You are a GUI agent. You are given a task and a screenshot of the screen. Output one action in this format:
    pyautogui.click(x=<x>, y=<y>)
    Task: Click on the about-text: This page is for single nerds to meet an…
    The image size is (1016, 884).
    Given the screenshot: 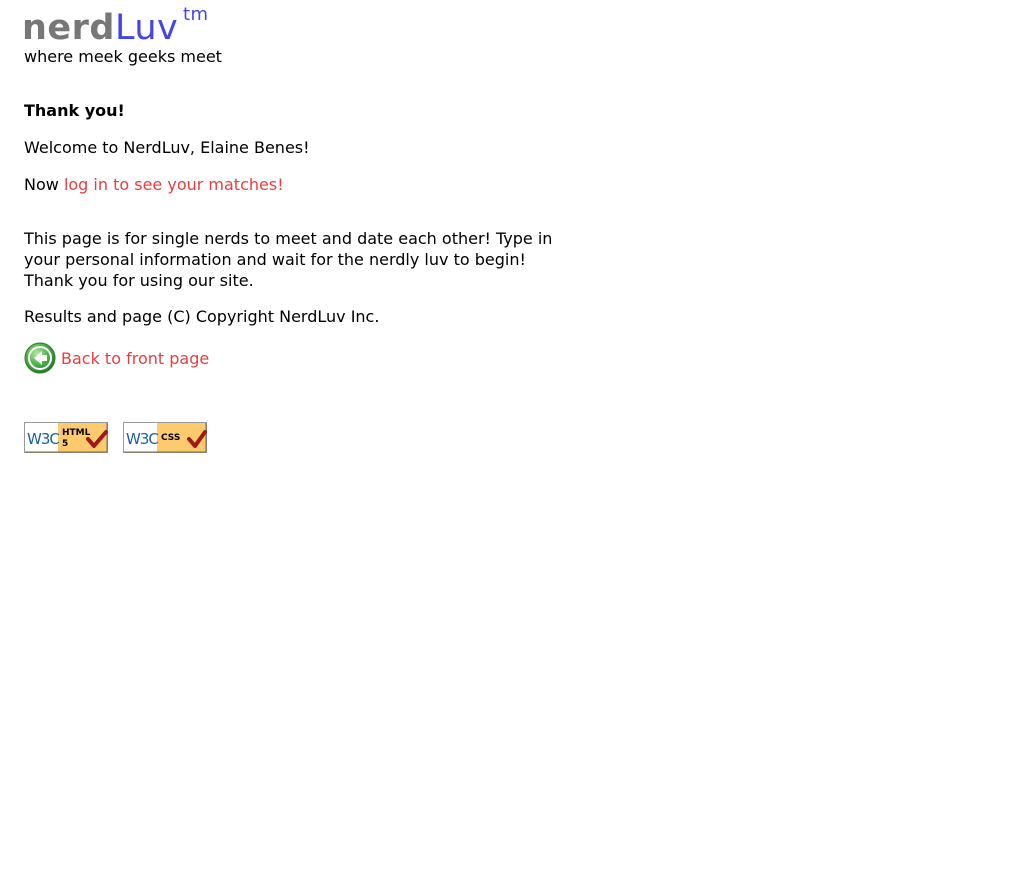 What is the action you would take?
    pyautogui.click(x=288, y=259)
    